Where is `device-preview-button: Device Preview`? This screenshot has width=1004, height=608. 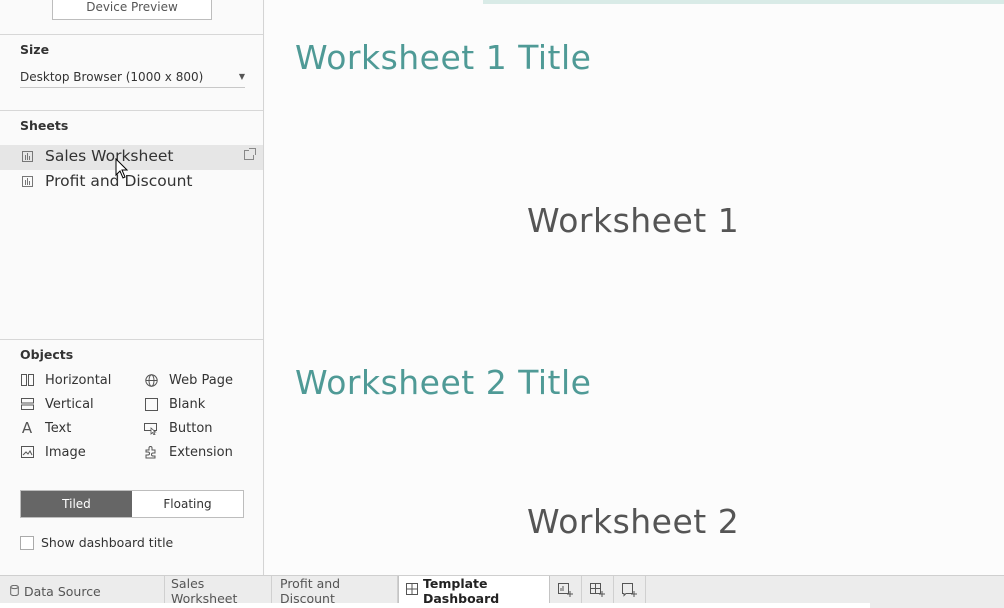
device-preview-button: Device Preview is located at coordinates (132, 10).